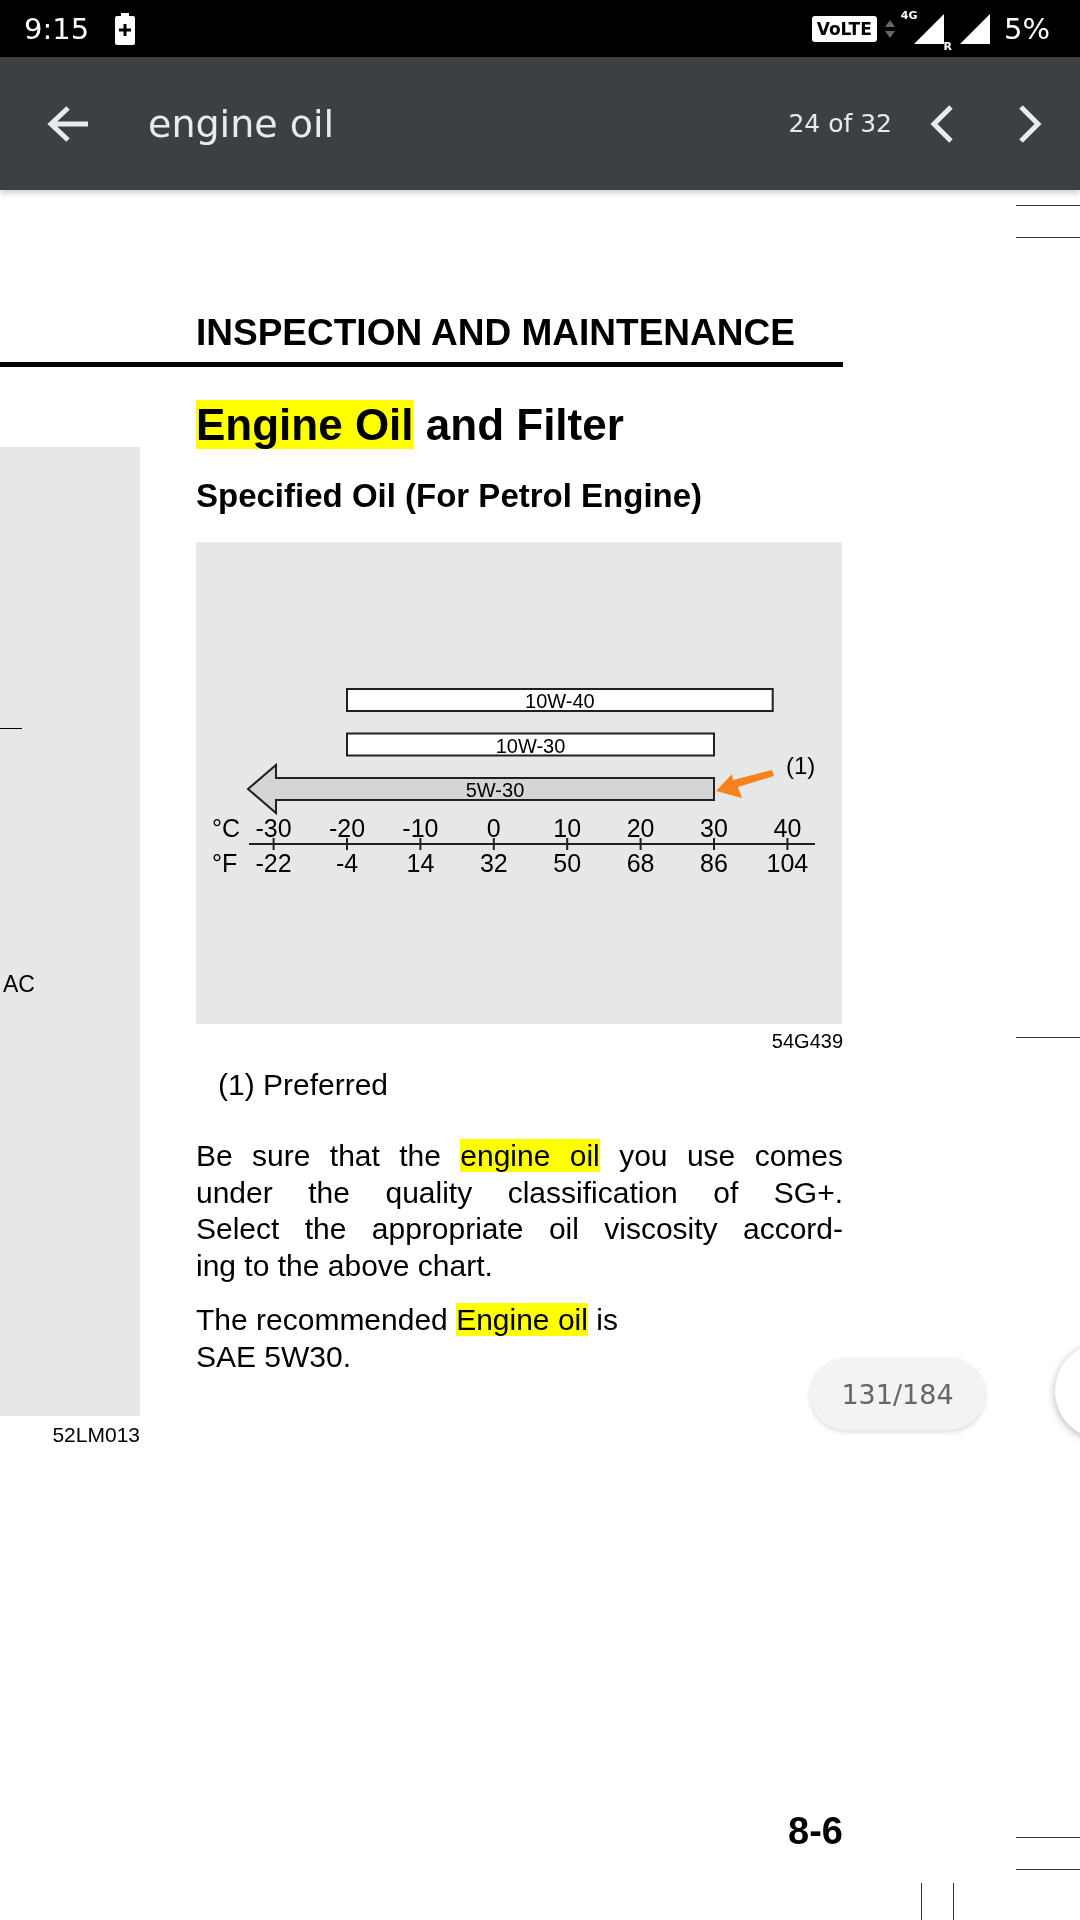 The image size is (1080, 1920). Describe the element at coordinates (493, 863) in the screenshot. I see `tick-label: 32` at that location.